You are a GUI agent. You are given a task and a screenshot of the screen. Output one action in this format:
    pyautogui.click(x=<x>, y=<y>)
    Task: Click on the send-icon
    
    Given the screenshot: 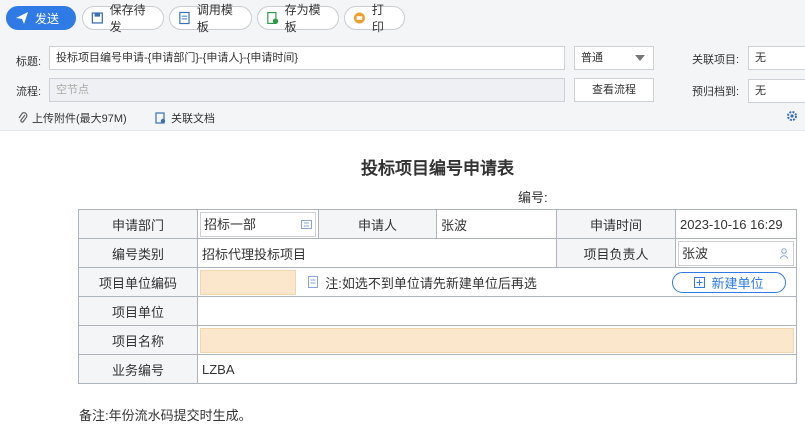 What is the action you would take?
    pyautogui.click(x=22, y=18)
    